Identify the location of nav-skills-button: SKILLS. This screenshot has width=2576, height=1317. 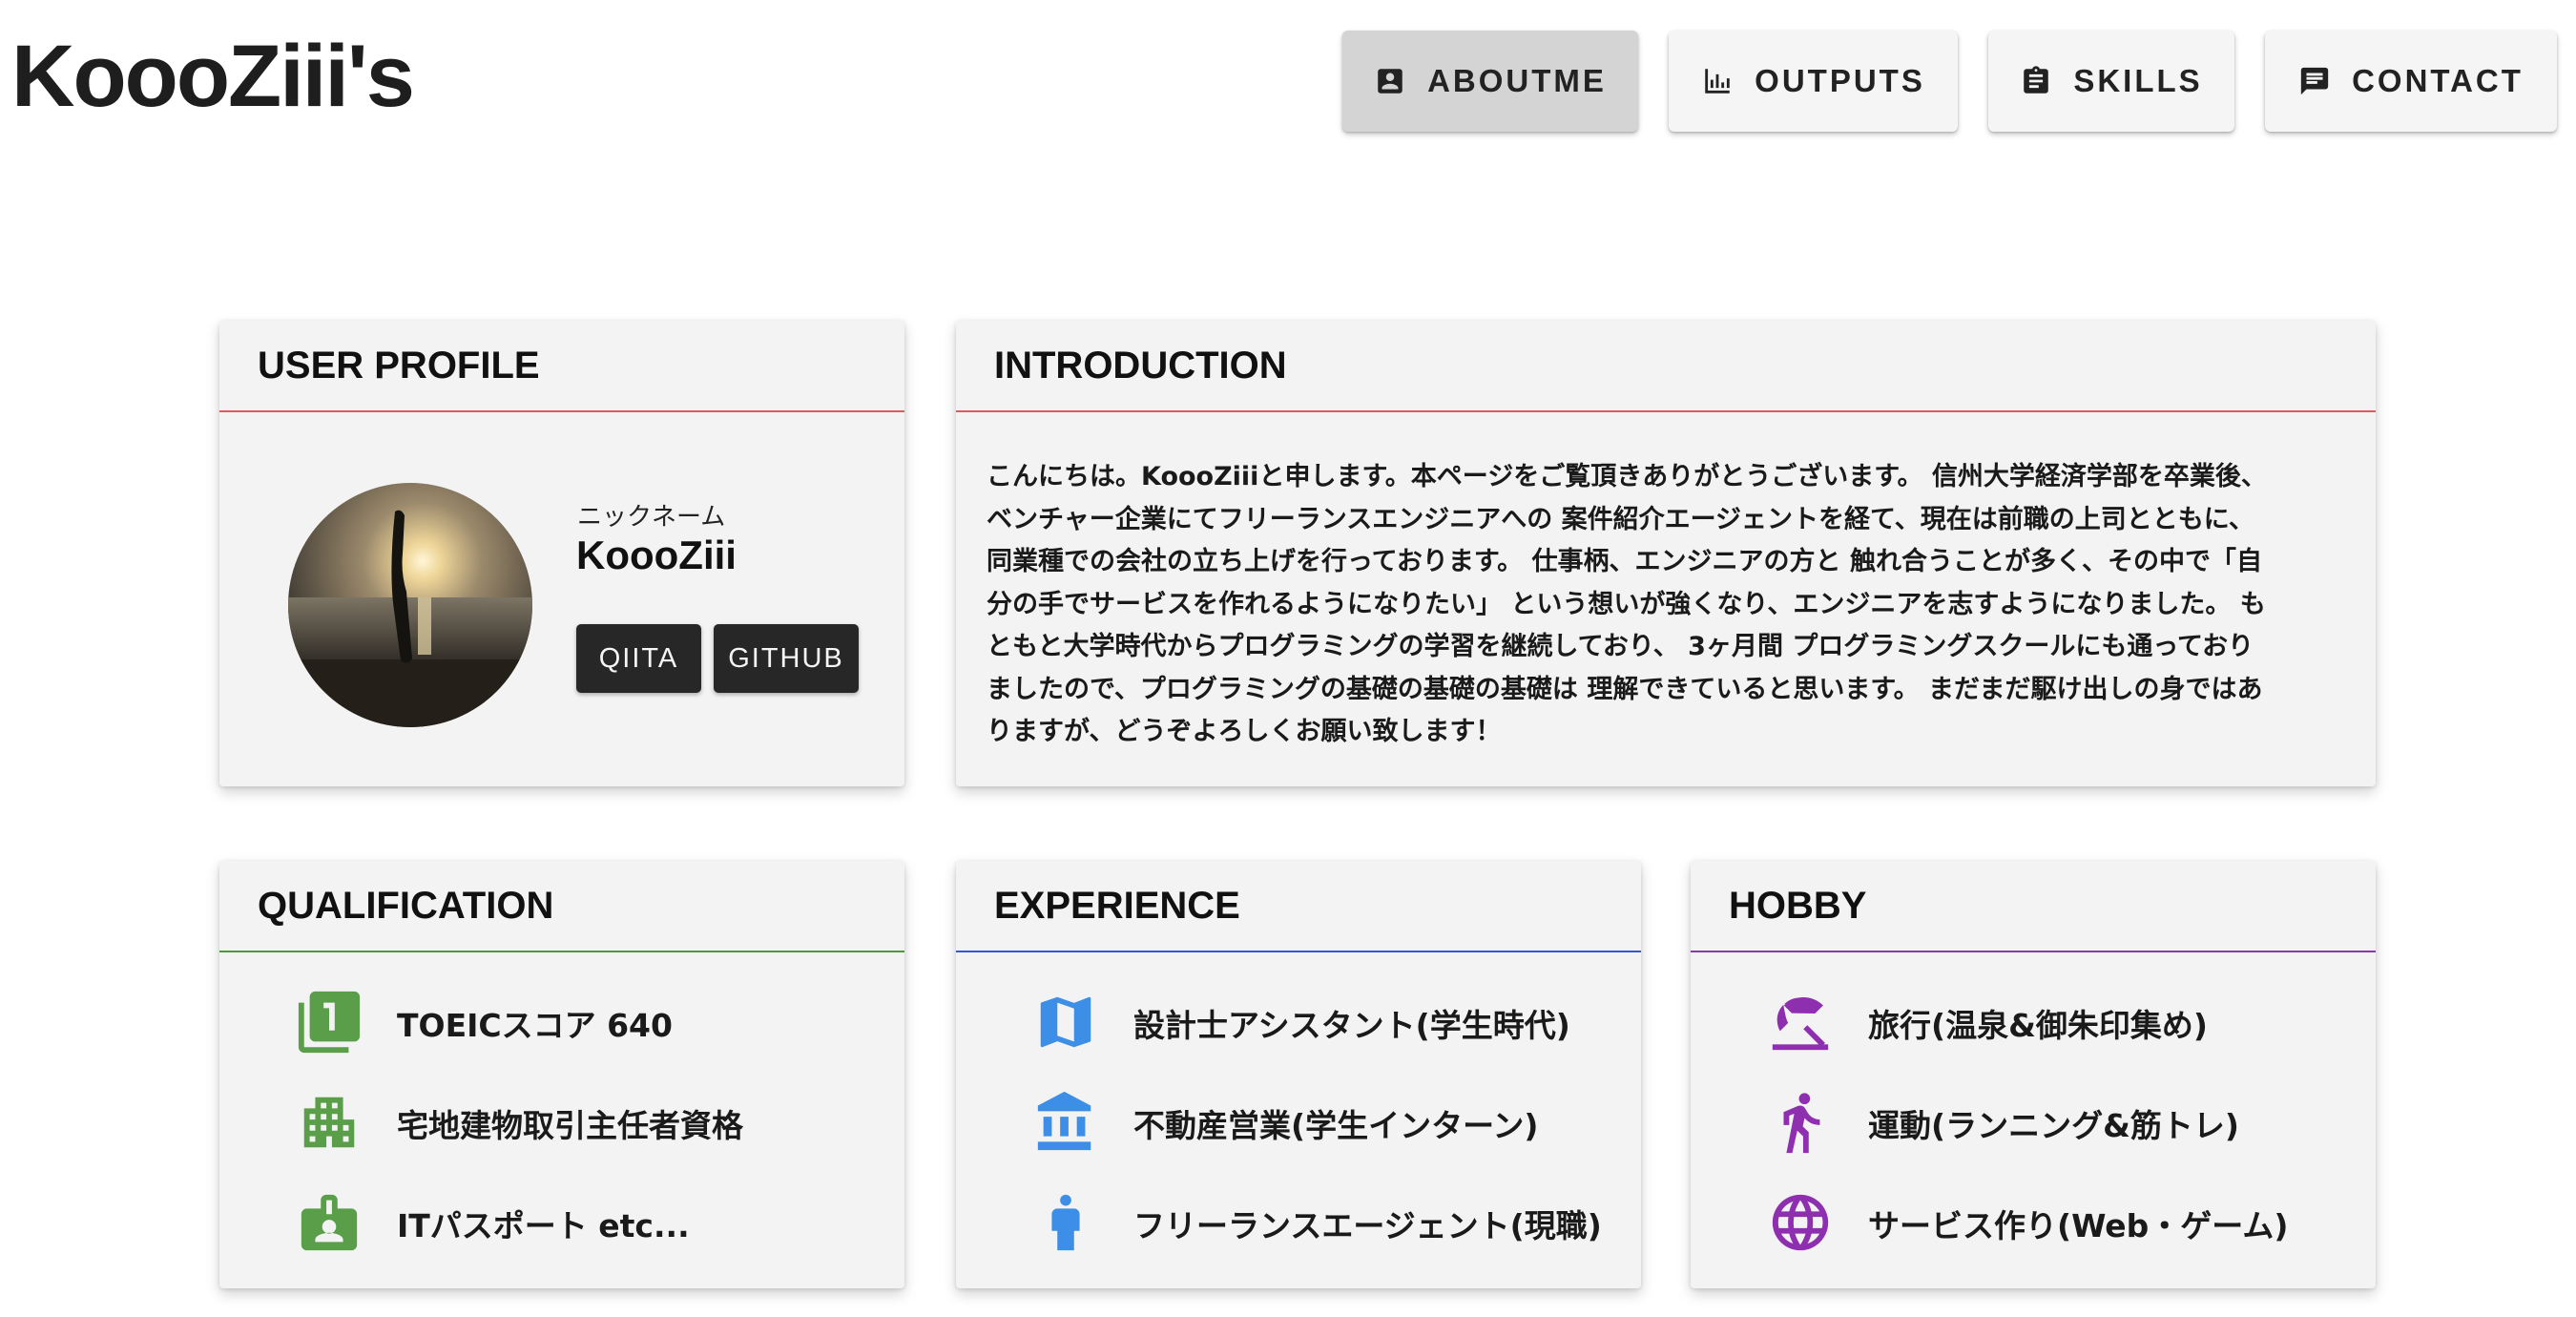
(2111, 81).